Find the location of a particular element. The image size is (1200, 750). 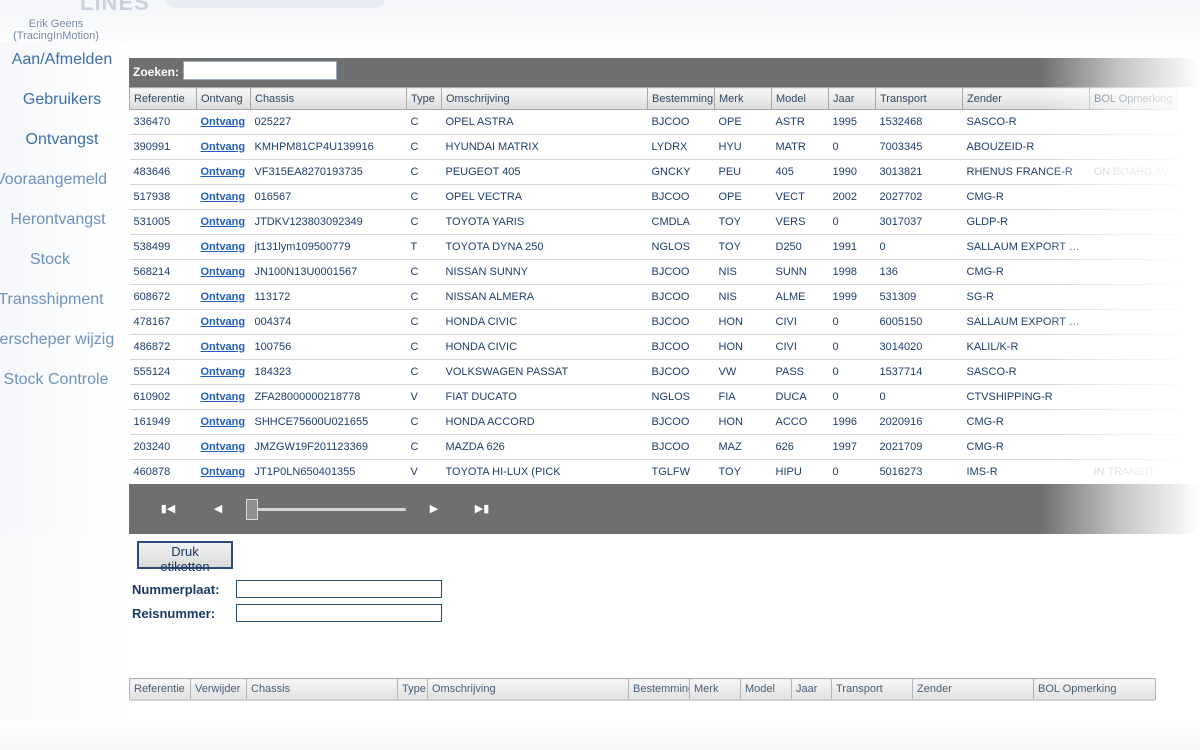

sidebar-item-stock: Stock is located at coordinates (56, 260).